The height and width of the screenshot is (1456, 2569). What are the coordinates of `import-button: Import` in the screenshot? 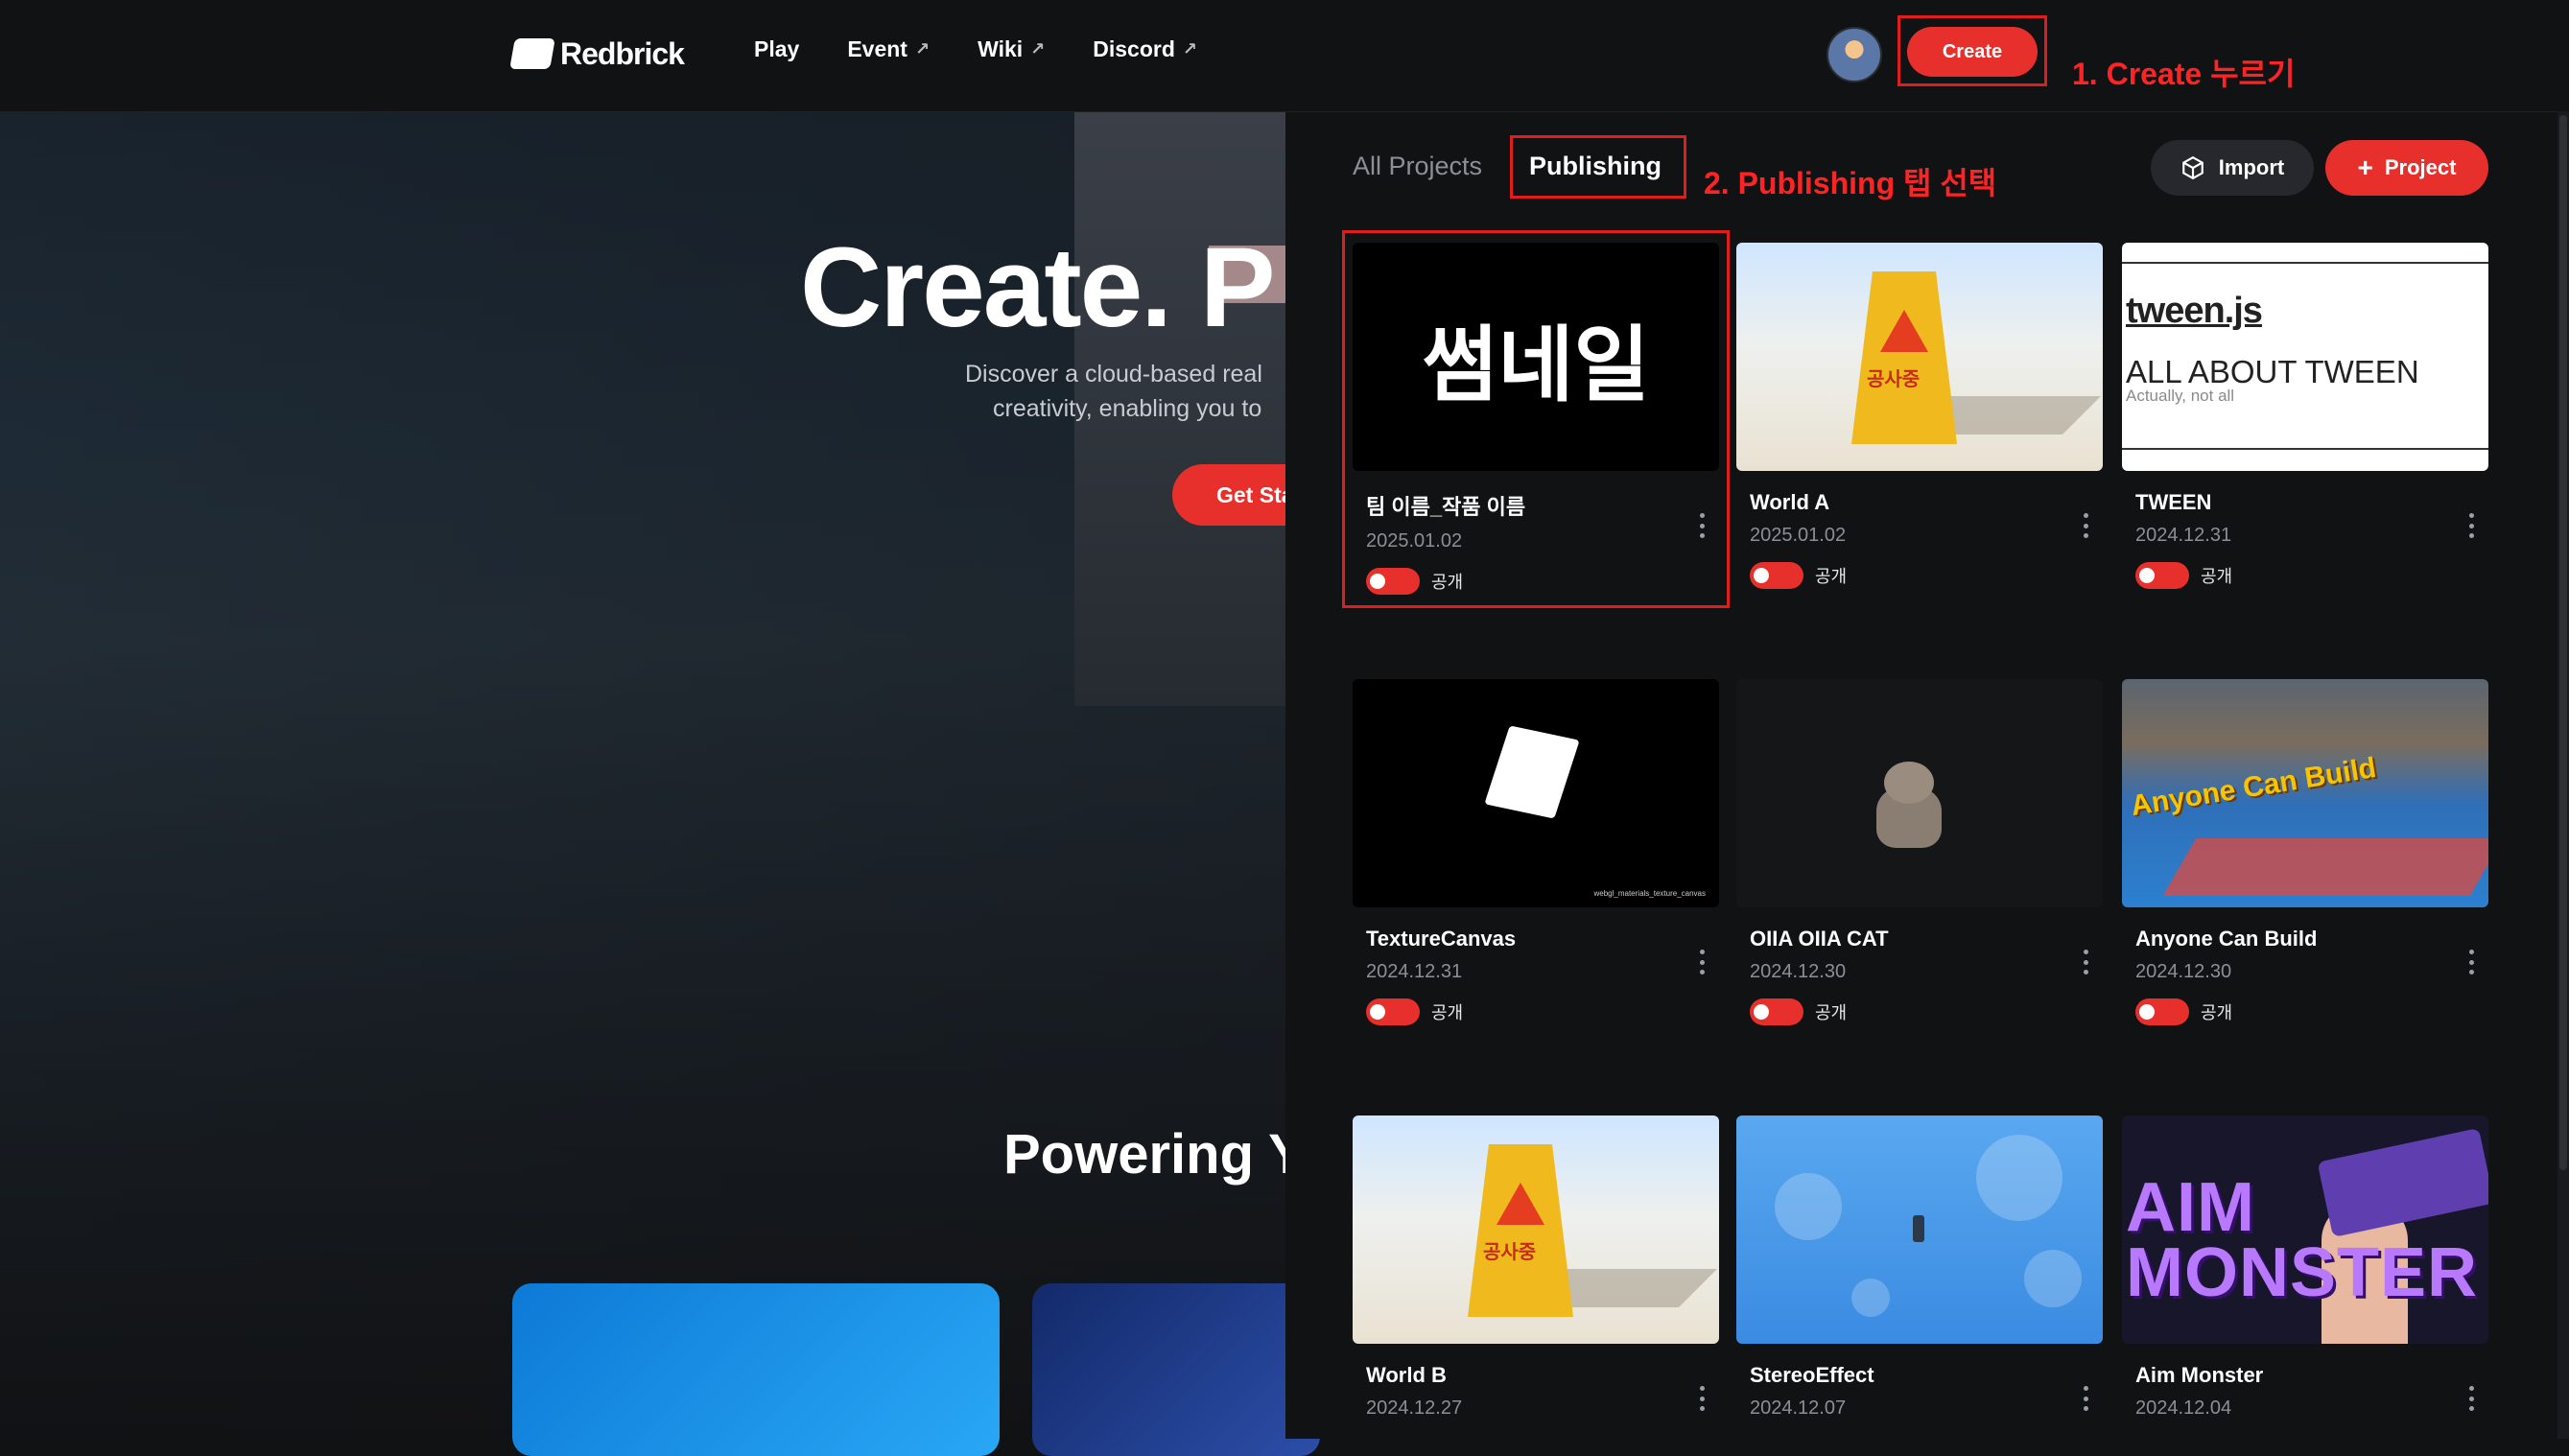 It's located at (2232, 168).